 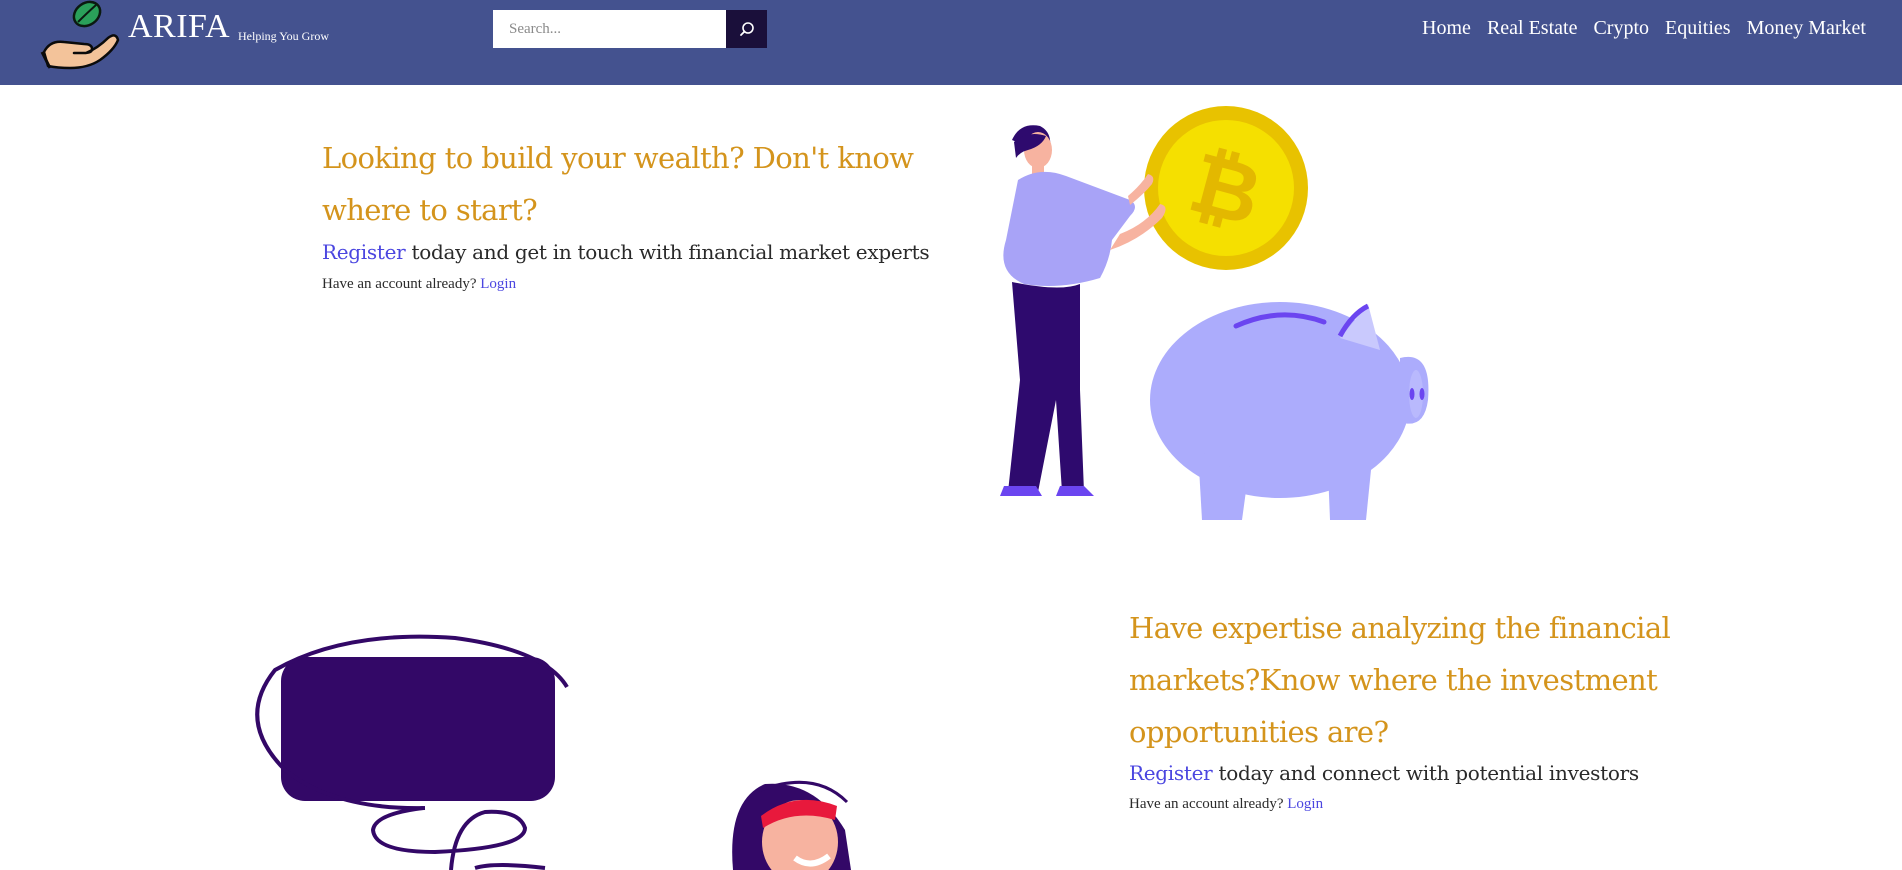 What do you see at coordinates (1621, 28) in the screenshot?
I see `nav-crypto: Crypto` at bounding box center [1621, 28].